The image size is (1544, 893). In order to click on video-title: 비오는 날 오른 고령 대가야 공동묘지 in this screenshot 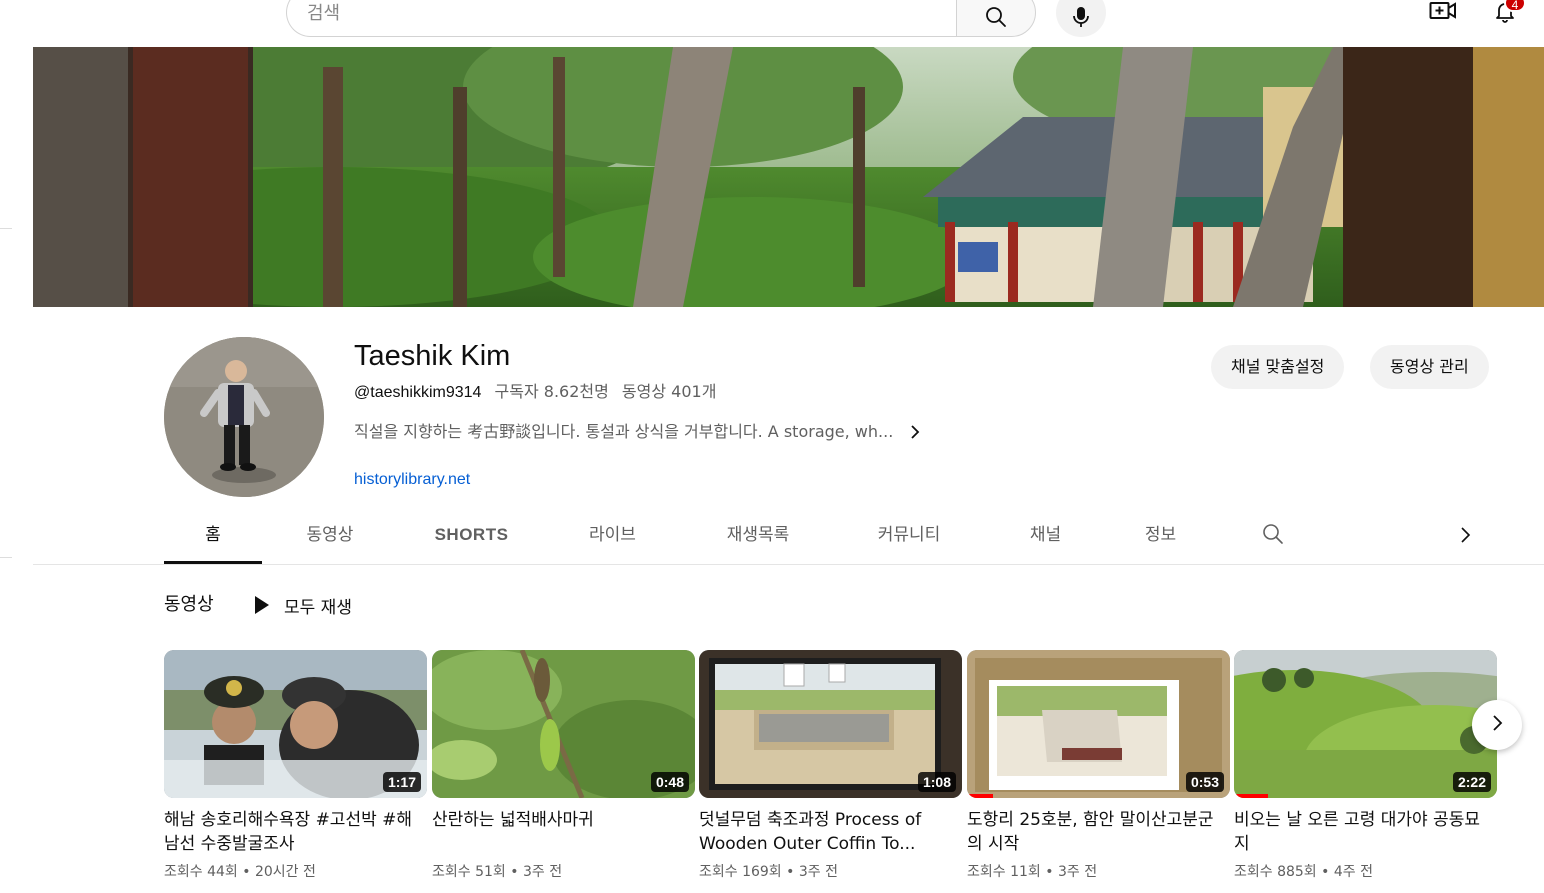, I will do `click(1365, 832)`.